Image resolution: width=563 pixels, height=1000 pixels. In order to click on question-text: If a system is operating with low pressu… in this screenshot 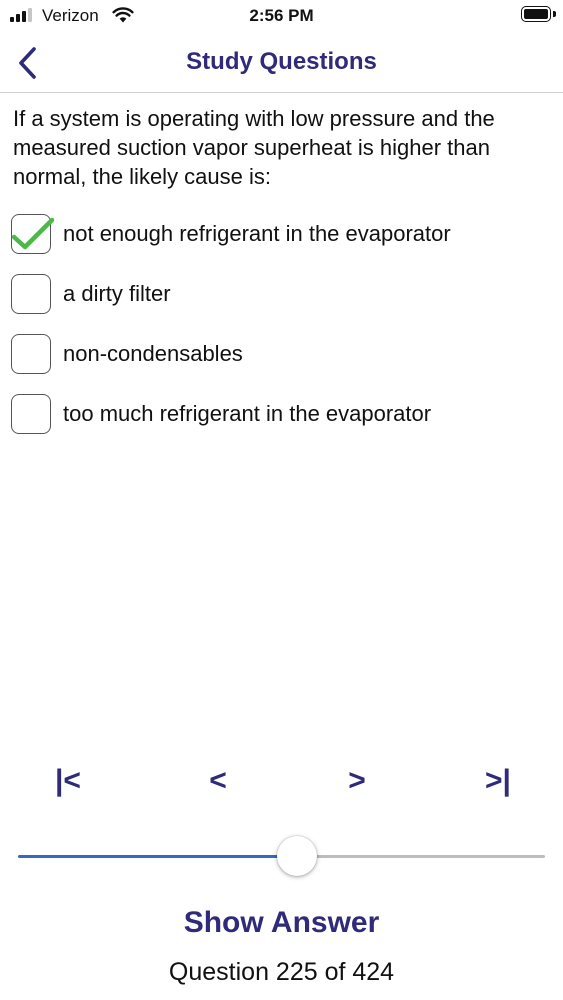, I will do `click(254, 147)`.